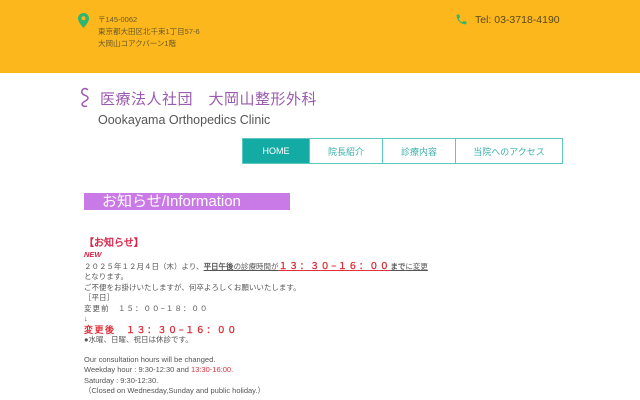 The width and height of the screenshot is (640, 400). I want to click on address: 〒145-0062 東京都大田区北千束1丁目57-6 大岡山コアクバーン1階, so click(149, 32).